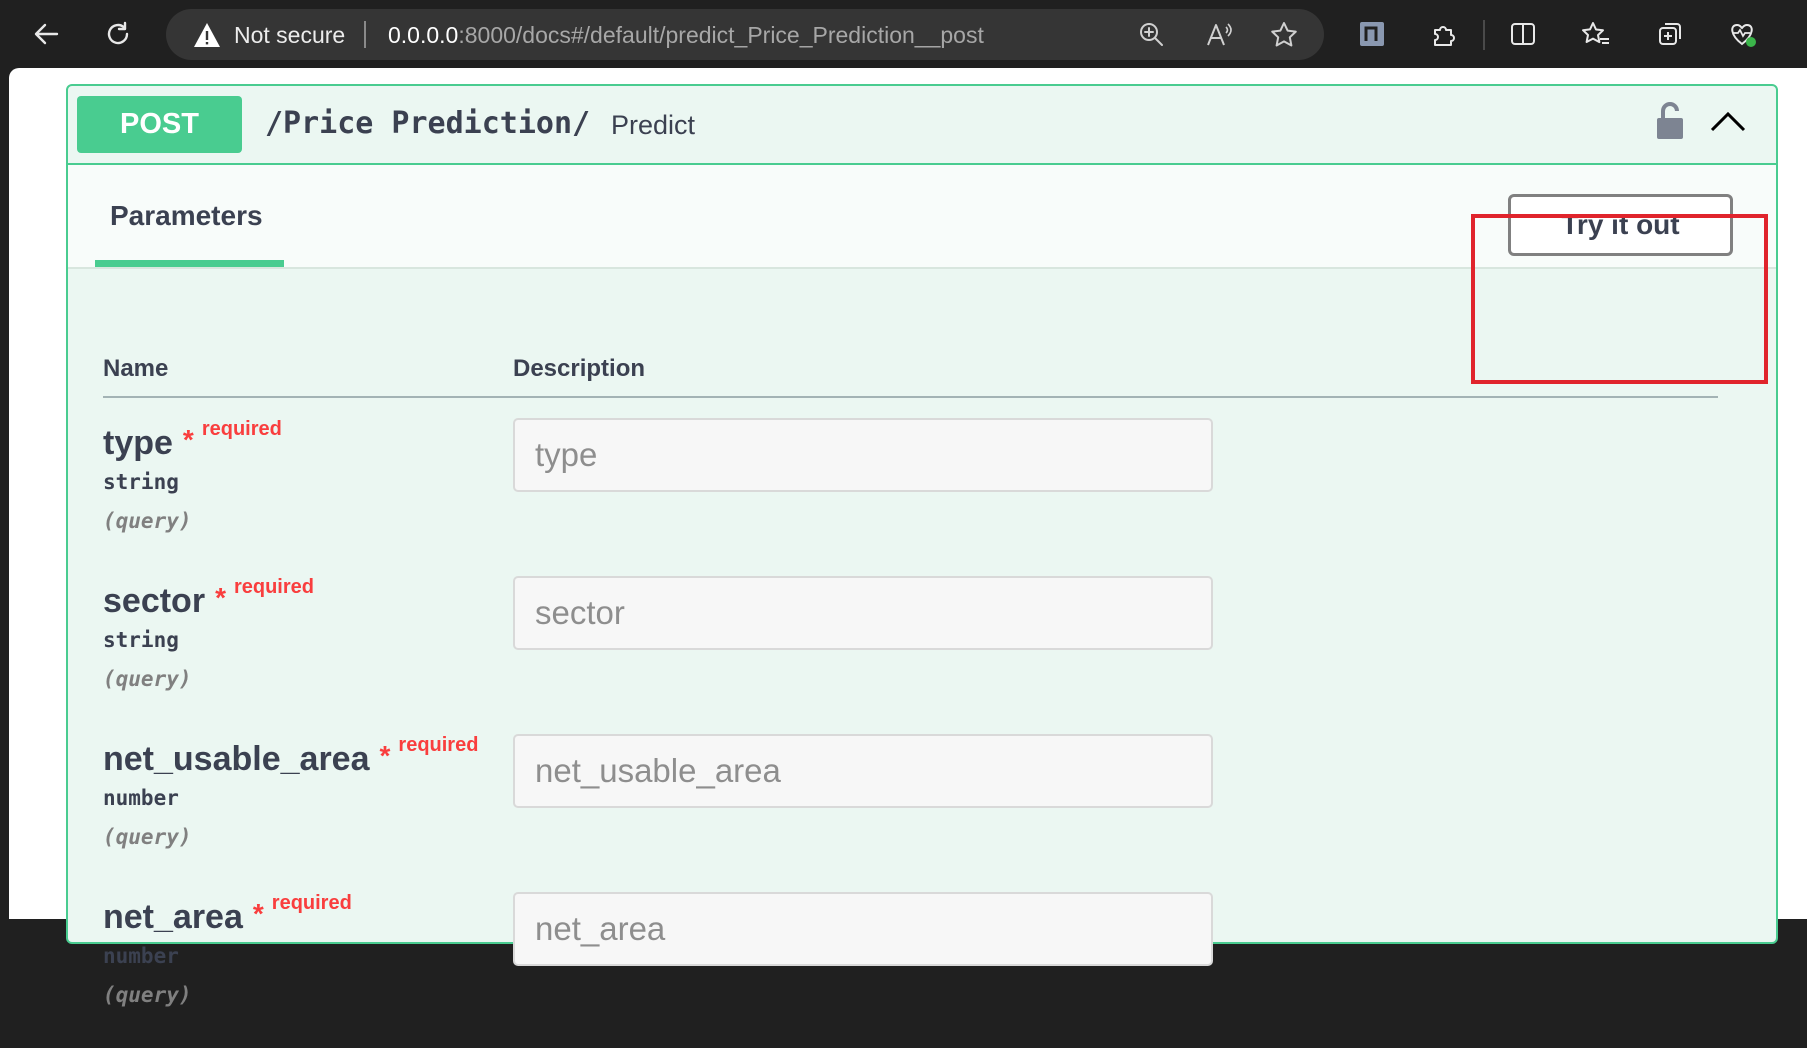 This screenshot has height=1048, width=1807. Describe the element at coordinates (863, 929) in the screenshot. I see `net-area-input` at that location.